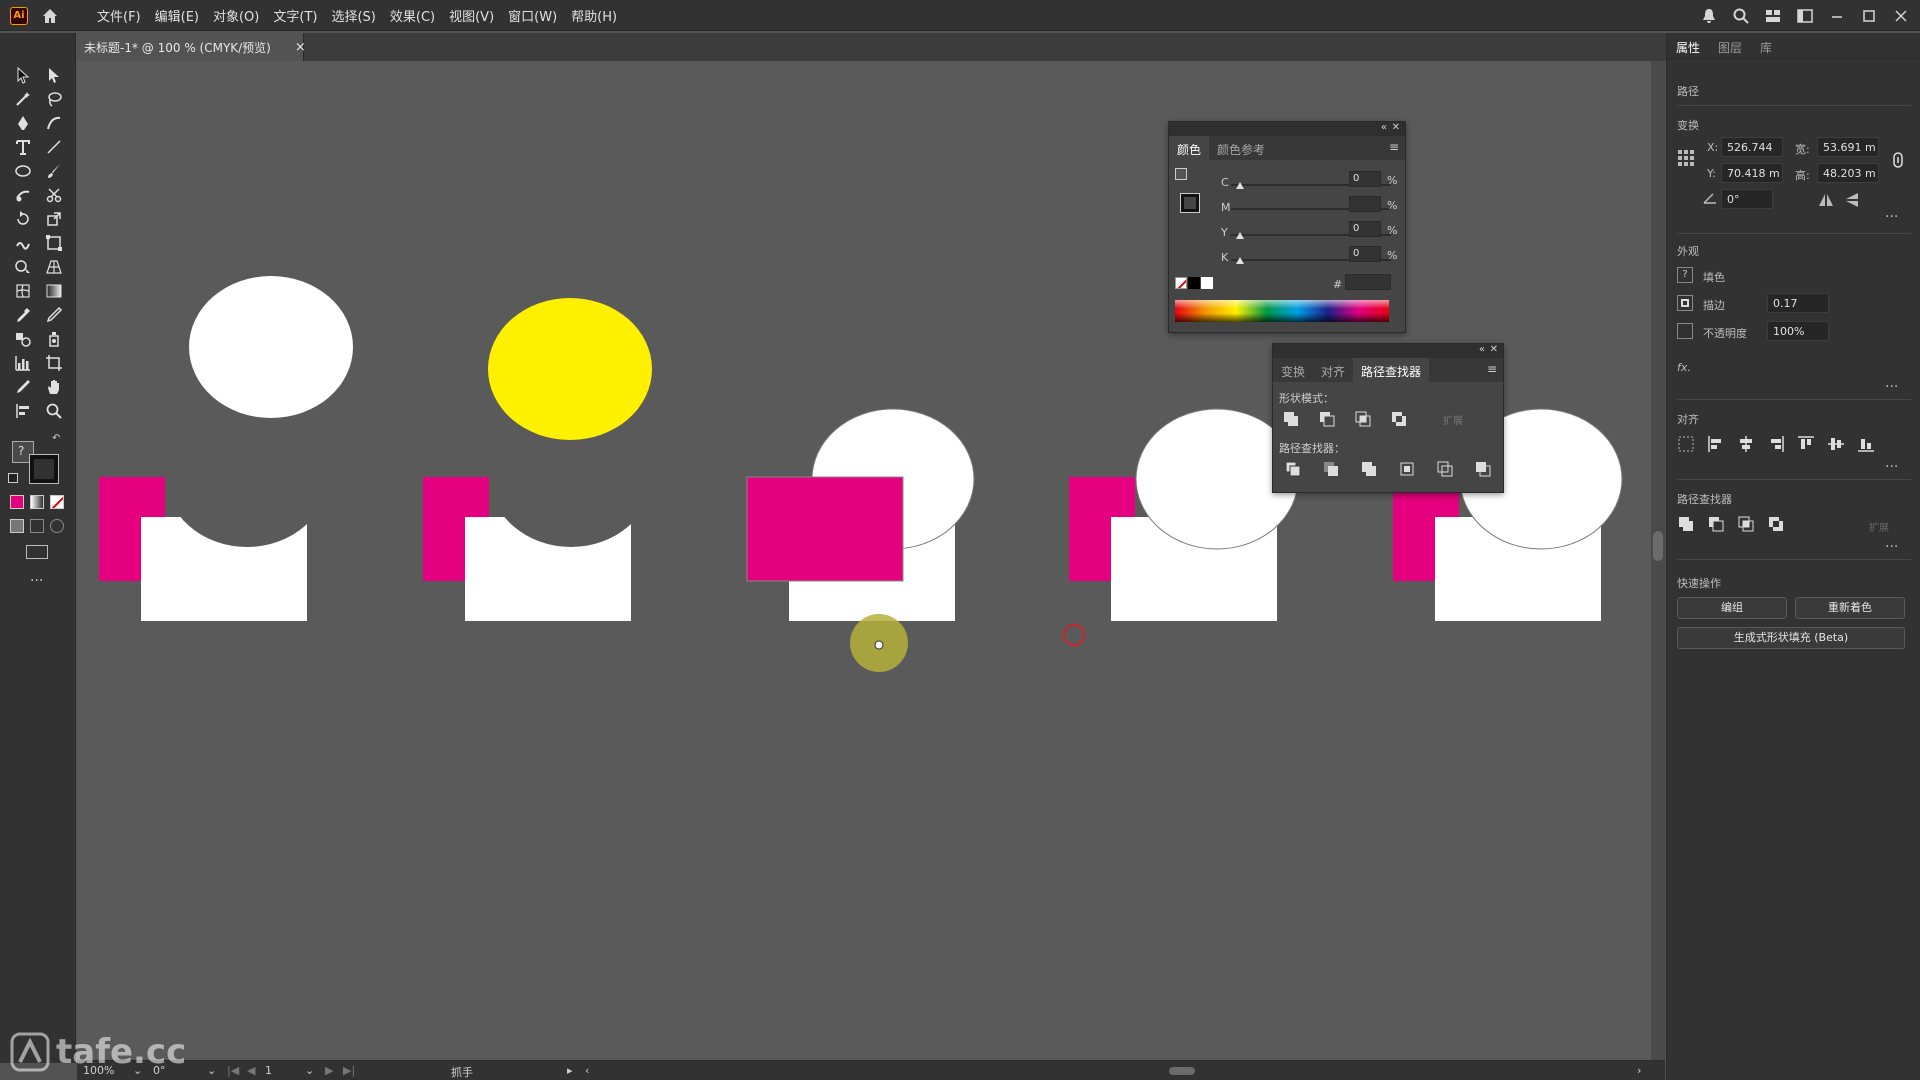  Describe the element at coordinates (1194, 283) in the screenshot. I see `black-swatch` at that location.